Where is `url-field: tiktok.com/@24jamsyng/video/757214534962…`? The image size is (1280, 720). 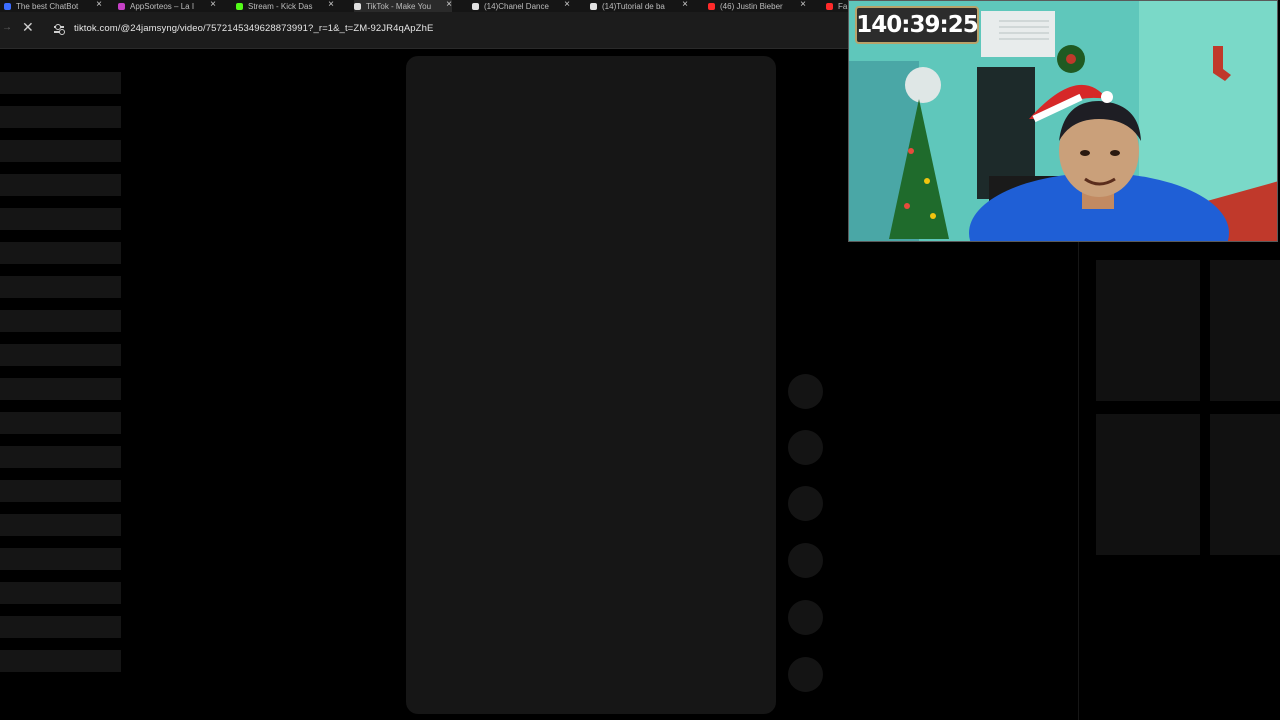
url-field: tiktok.com/@24jamsyng/video/757214534962… is located at coordinates (253, 28).